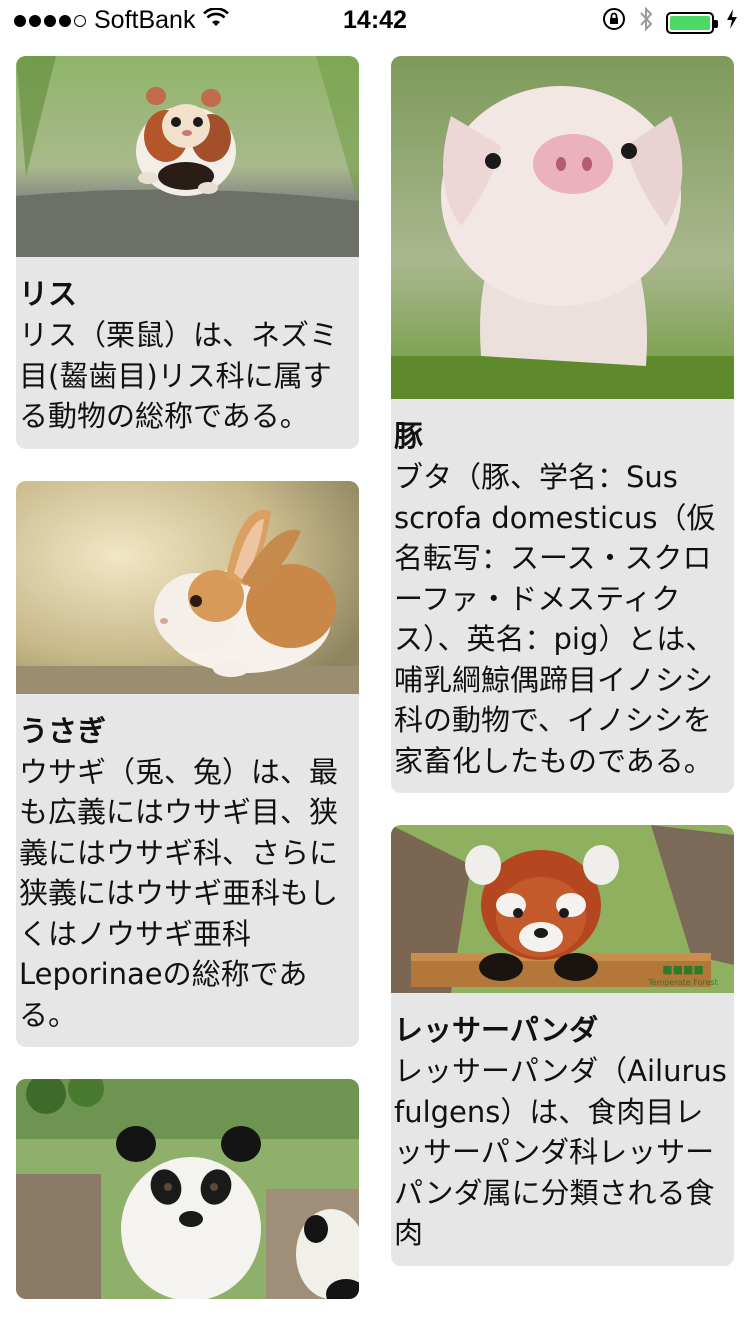  I want to click on status-bar: SoftBank 14:42, so click(375, 20).